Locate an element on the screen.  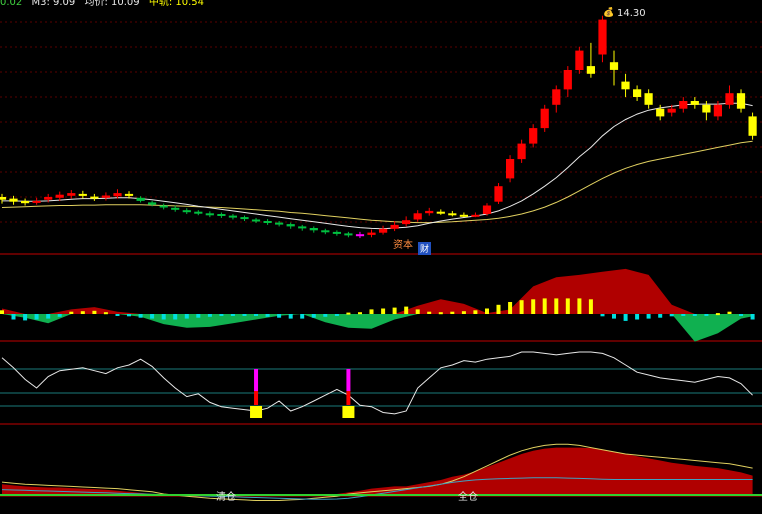
legend-item: M3: 9.09 is located at coordinates (53, 4).